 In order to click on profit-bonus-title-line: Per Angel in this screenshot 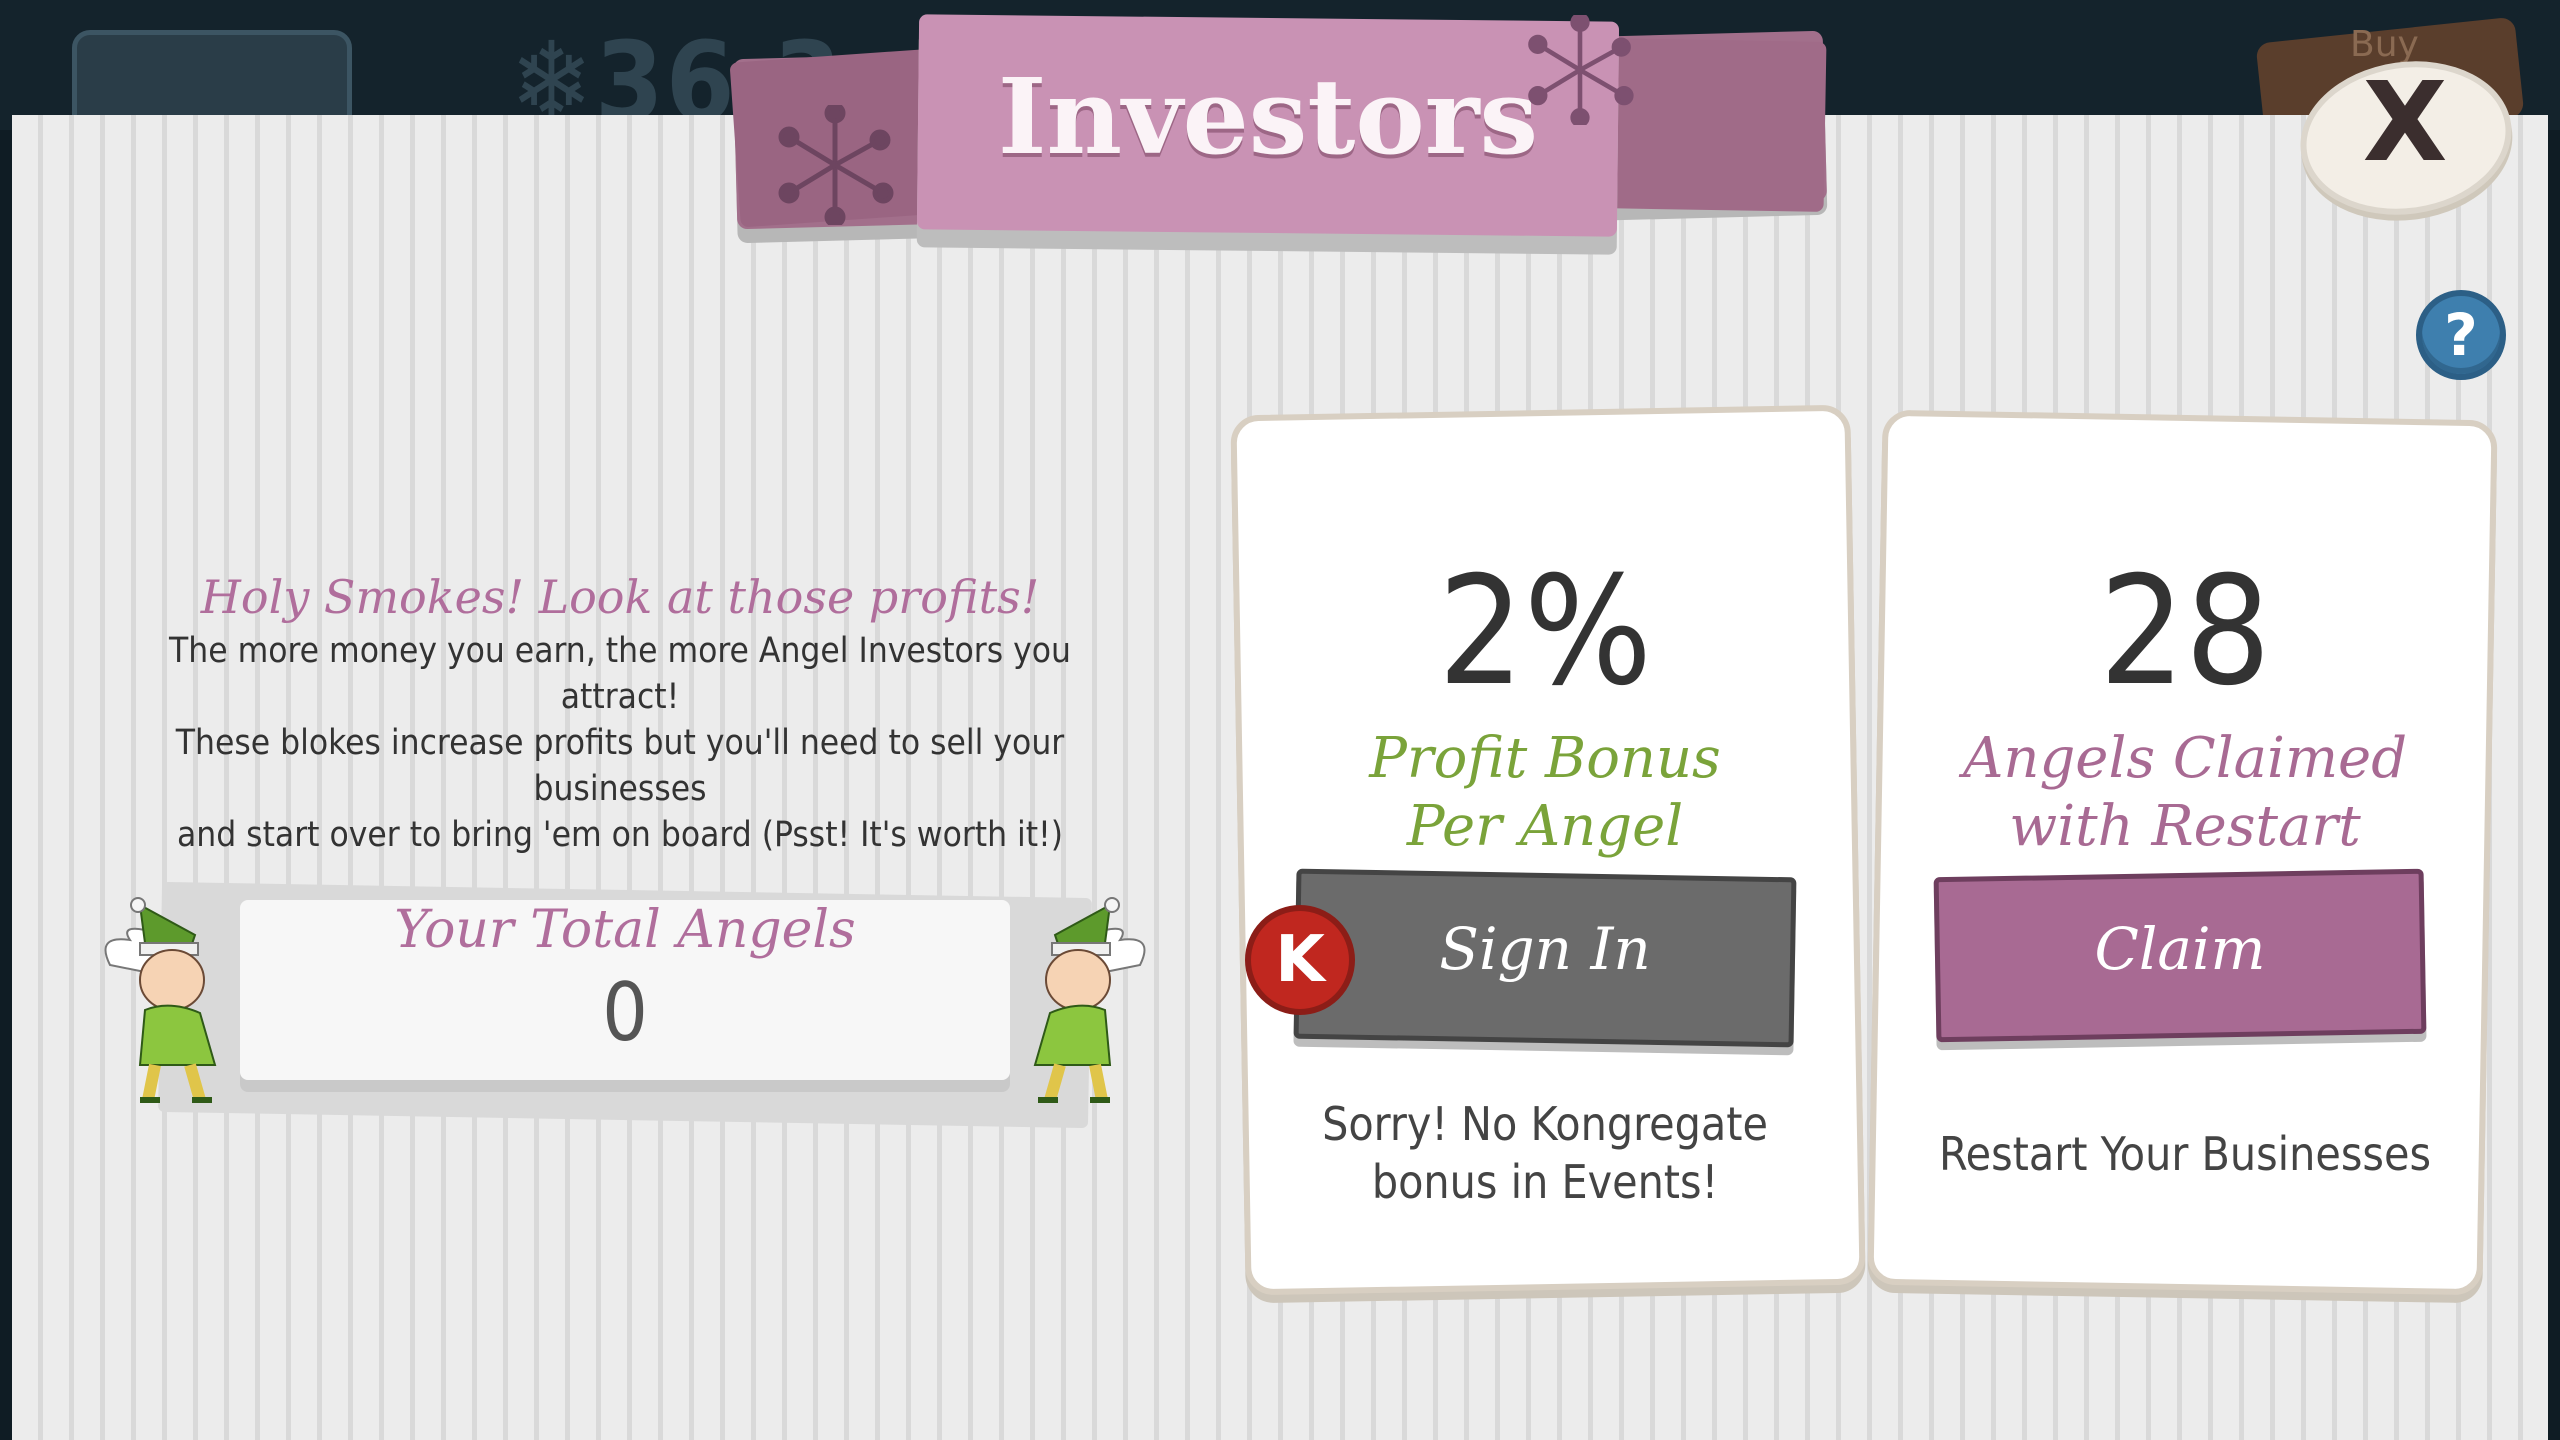, I will do `click(1545, 826)`.